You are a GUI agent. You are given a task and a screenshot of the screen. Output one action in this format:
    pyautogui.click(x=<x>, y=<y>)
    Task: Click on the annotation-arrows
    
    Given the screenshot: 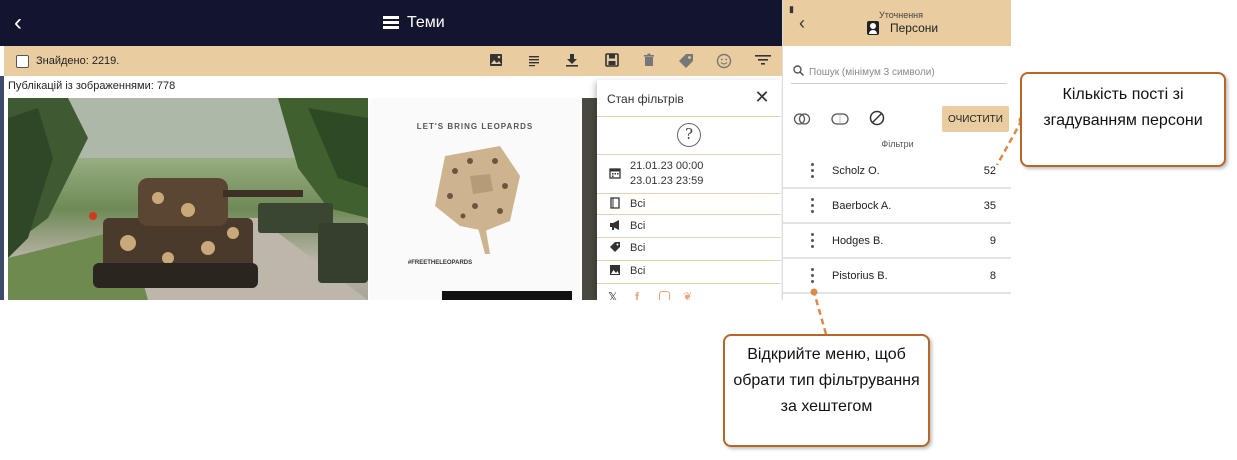 What is the action you would take?
    pyautogui.click(x=918, y=225)
    